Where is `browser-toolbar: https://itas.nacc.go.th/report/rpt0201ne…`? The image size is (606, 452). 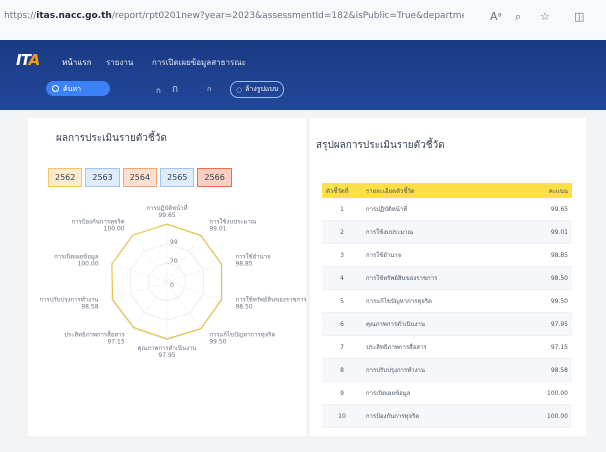 browser-toolbar: https://itas.nacc.go.th/report/rpt0201ne… is located at coordinates (303, 20).